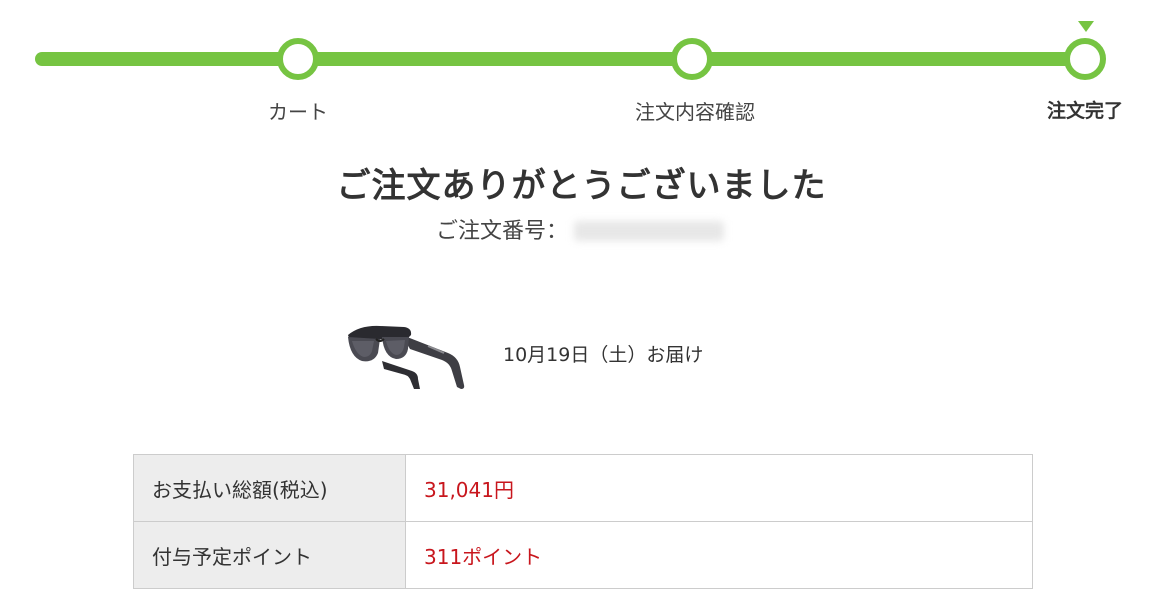  Describe the element at coordinates (269, 555) in the screenshot. I see `points-label: 付与予定ポイント` at that location.